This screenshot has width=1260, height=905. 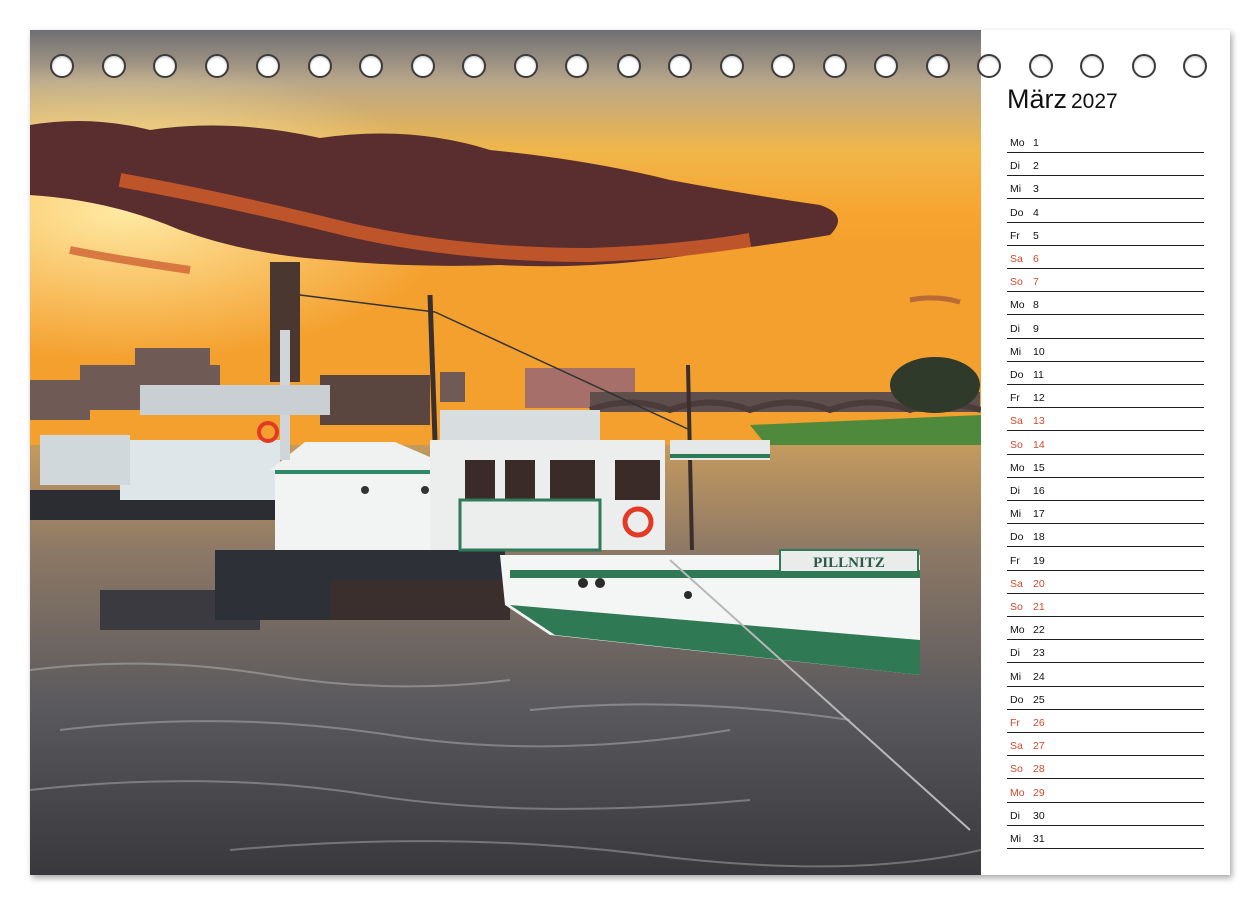 What do you see at coordinates (1105, 767) in the screenshot?
I see `day-row: So 28` at bounding box center [1105, 767].